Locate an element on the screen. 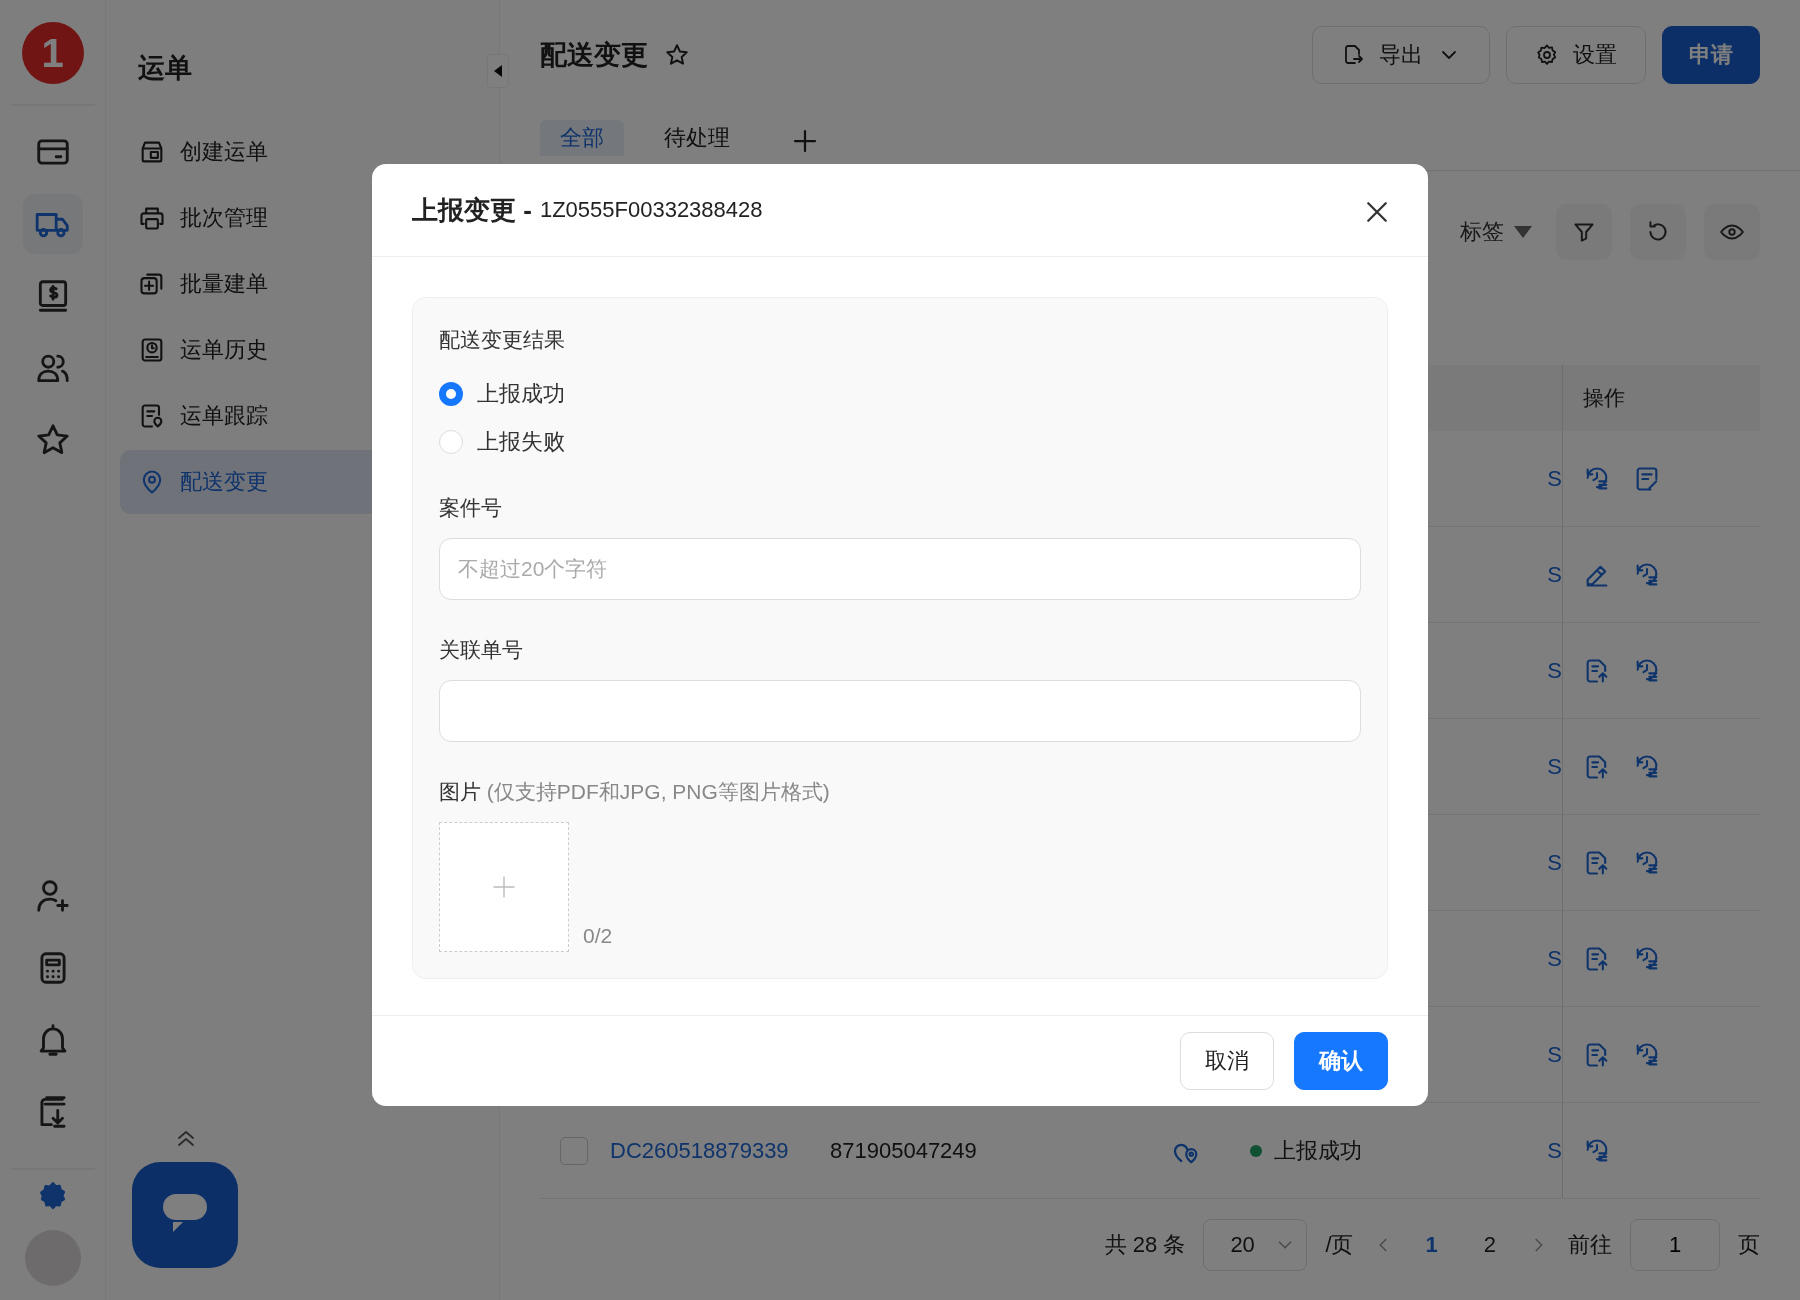 This screenshot has width=1800, height=1300. page-number: 2 is located at coordinates (1489, 1245).